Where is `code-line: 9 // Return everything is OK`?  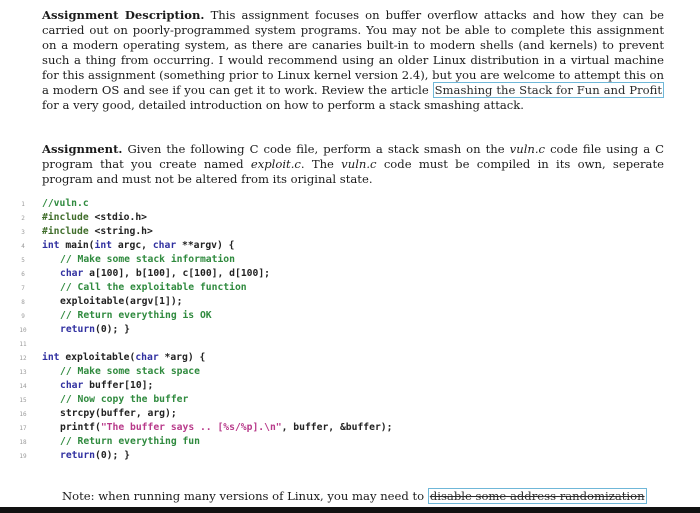 code-line: 9 // Return everything is OK is located at coordinates (350, 317).